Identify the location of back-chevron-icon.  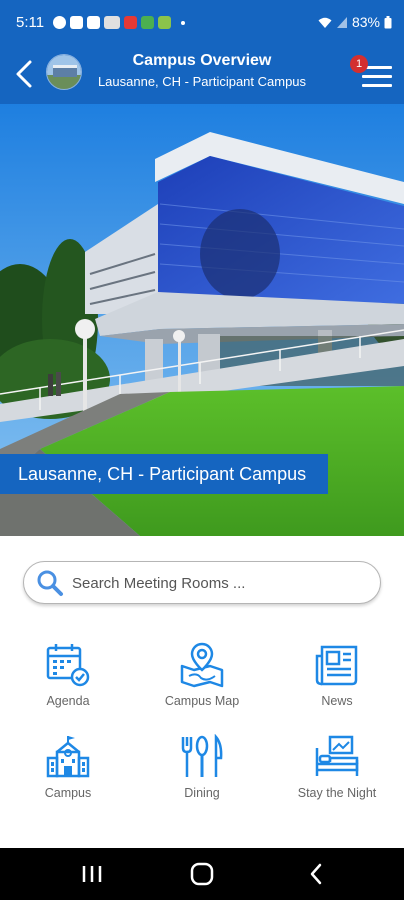
(316, 874).